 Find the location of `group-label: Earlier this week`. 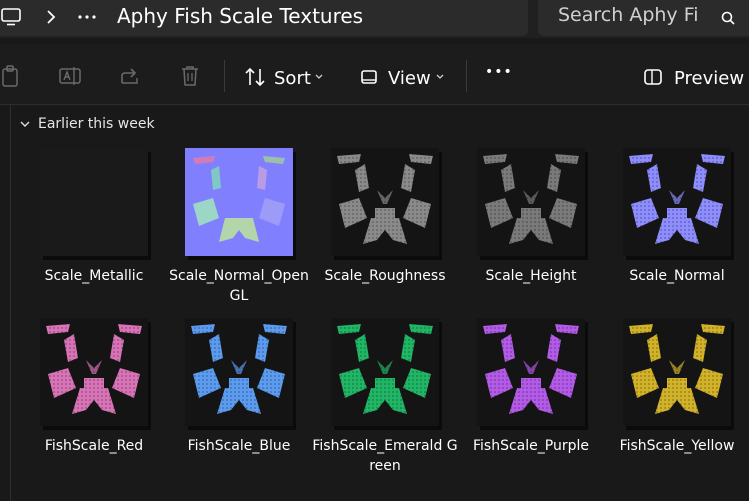

group-label: Earlier this week is located at coordinates (96, 124).